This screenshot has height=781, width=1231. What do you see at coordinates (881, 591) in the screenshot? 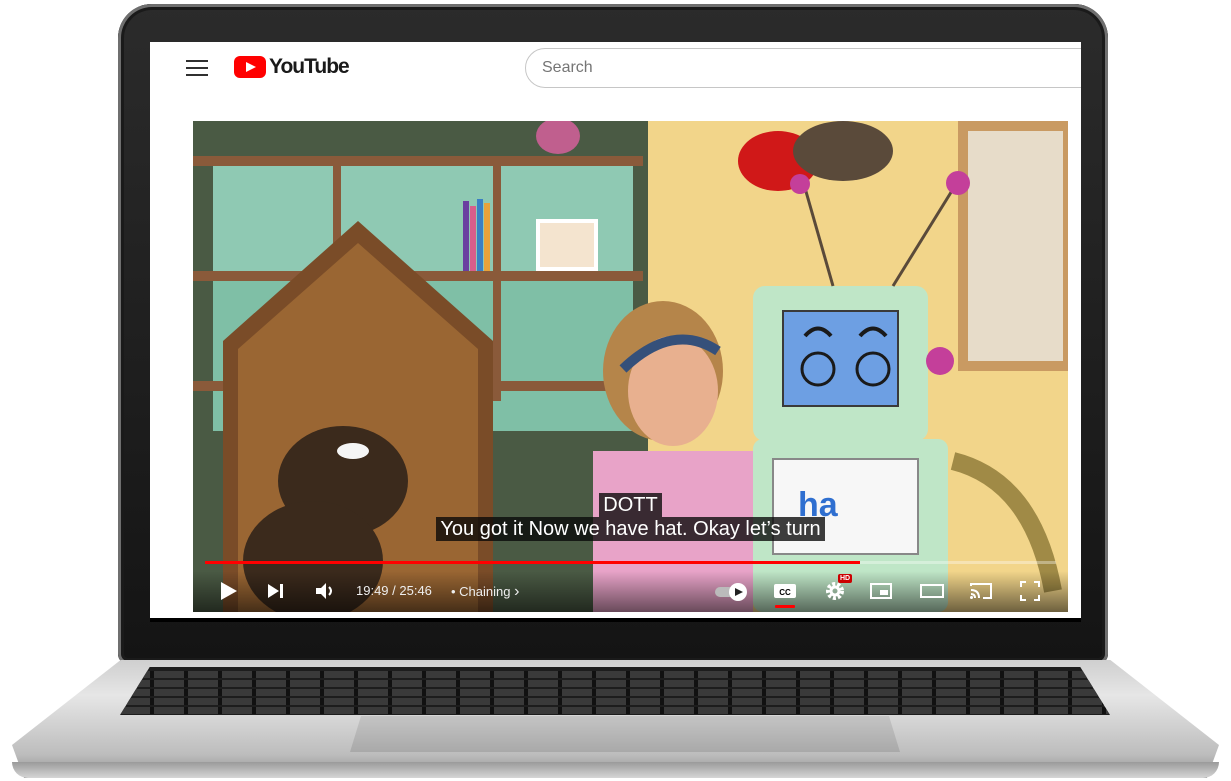
I see `miniplayer-icon` at bounding box center [881, 591].